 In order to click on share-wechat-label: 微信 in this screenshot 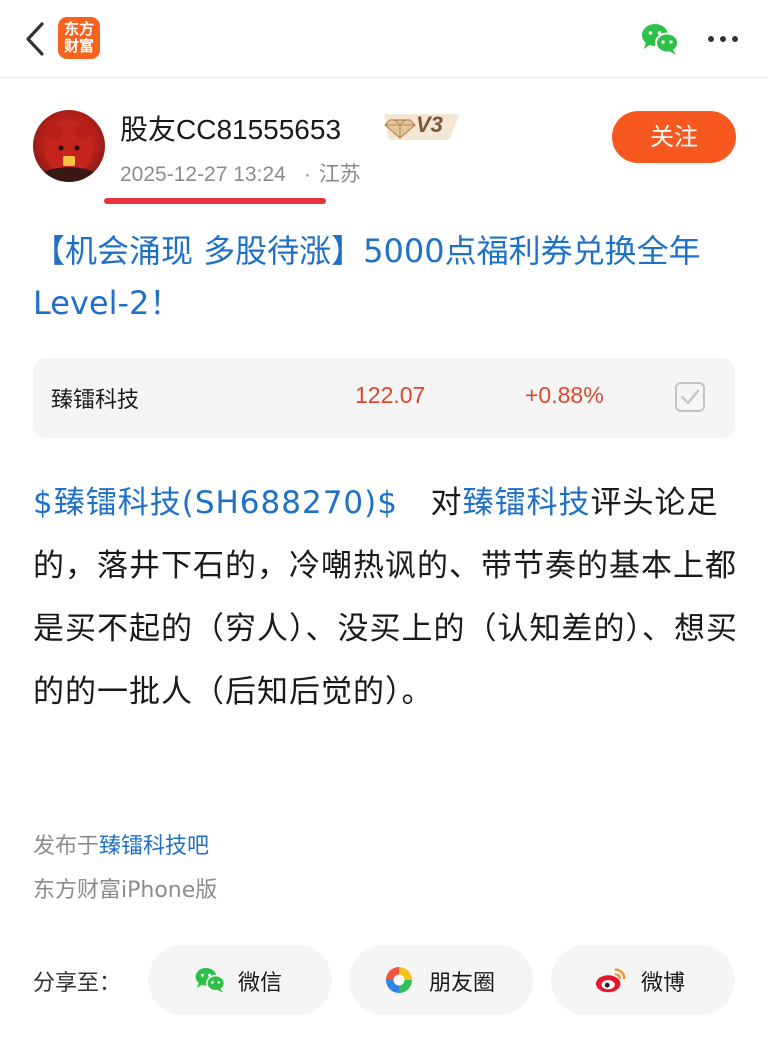, I will do `click(260, 983)`.